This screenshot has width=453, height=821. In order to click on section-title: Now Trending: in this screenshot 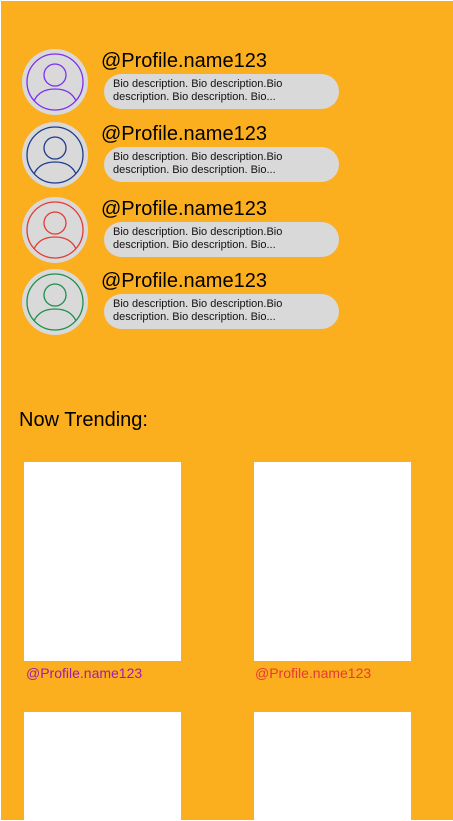, I will do `click(83, 420)`.